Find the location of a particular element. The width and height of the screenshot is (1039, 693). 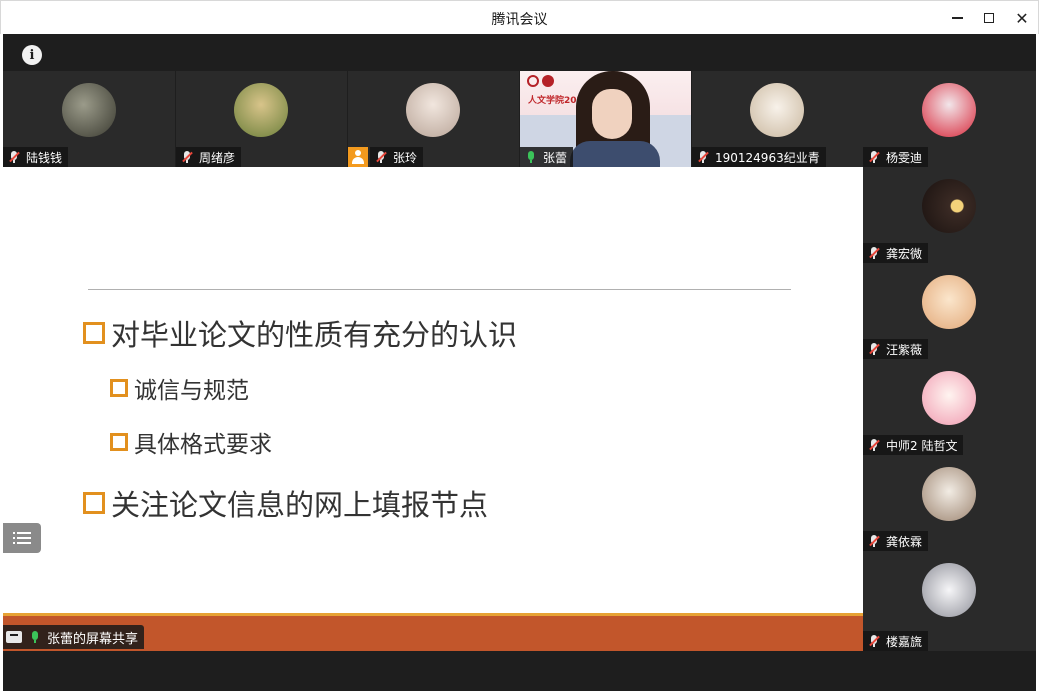

minimize-icon is located at coordinates (957, 18).